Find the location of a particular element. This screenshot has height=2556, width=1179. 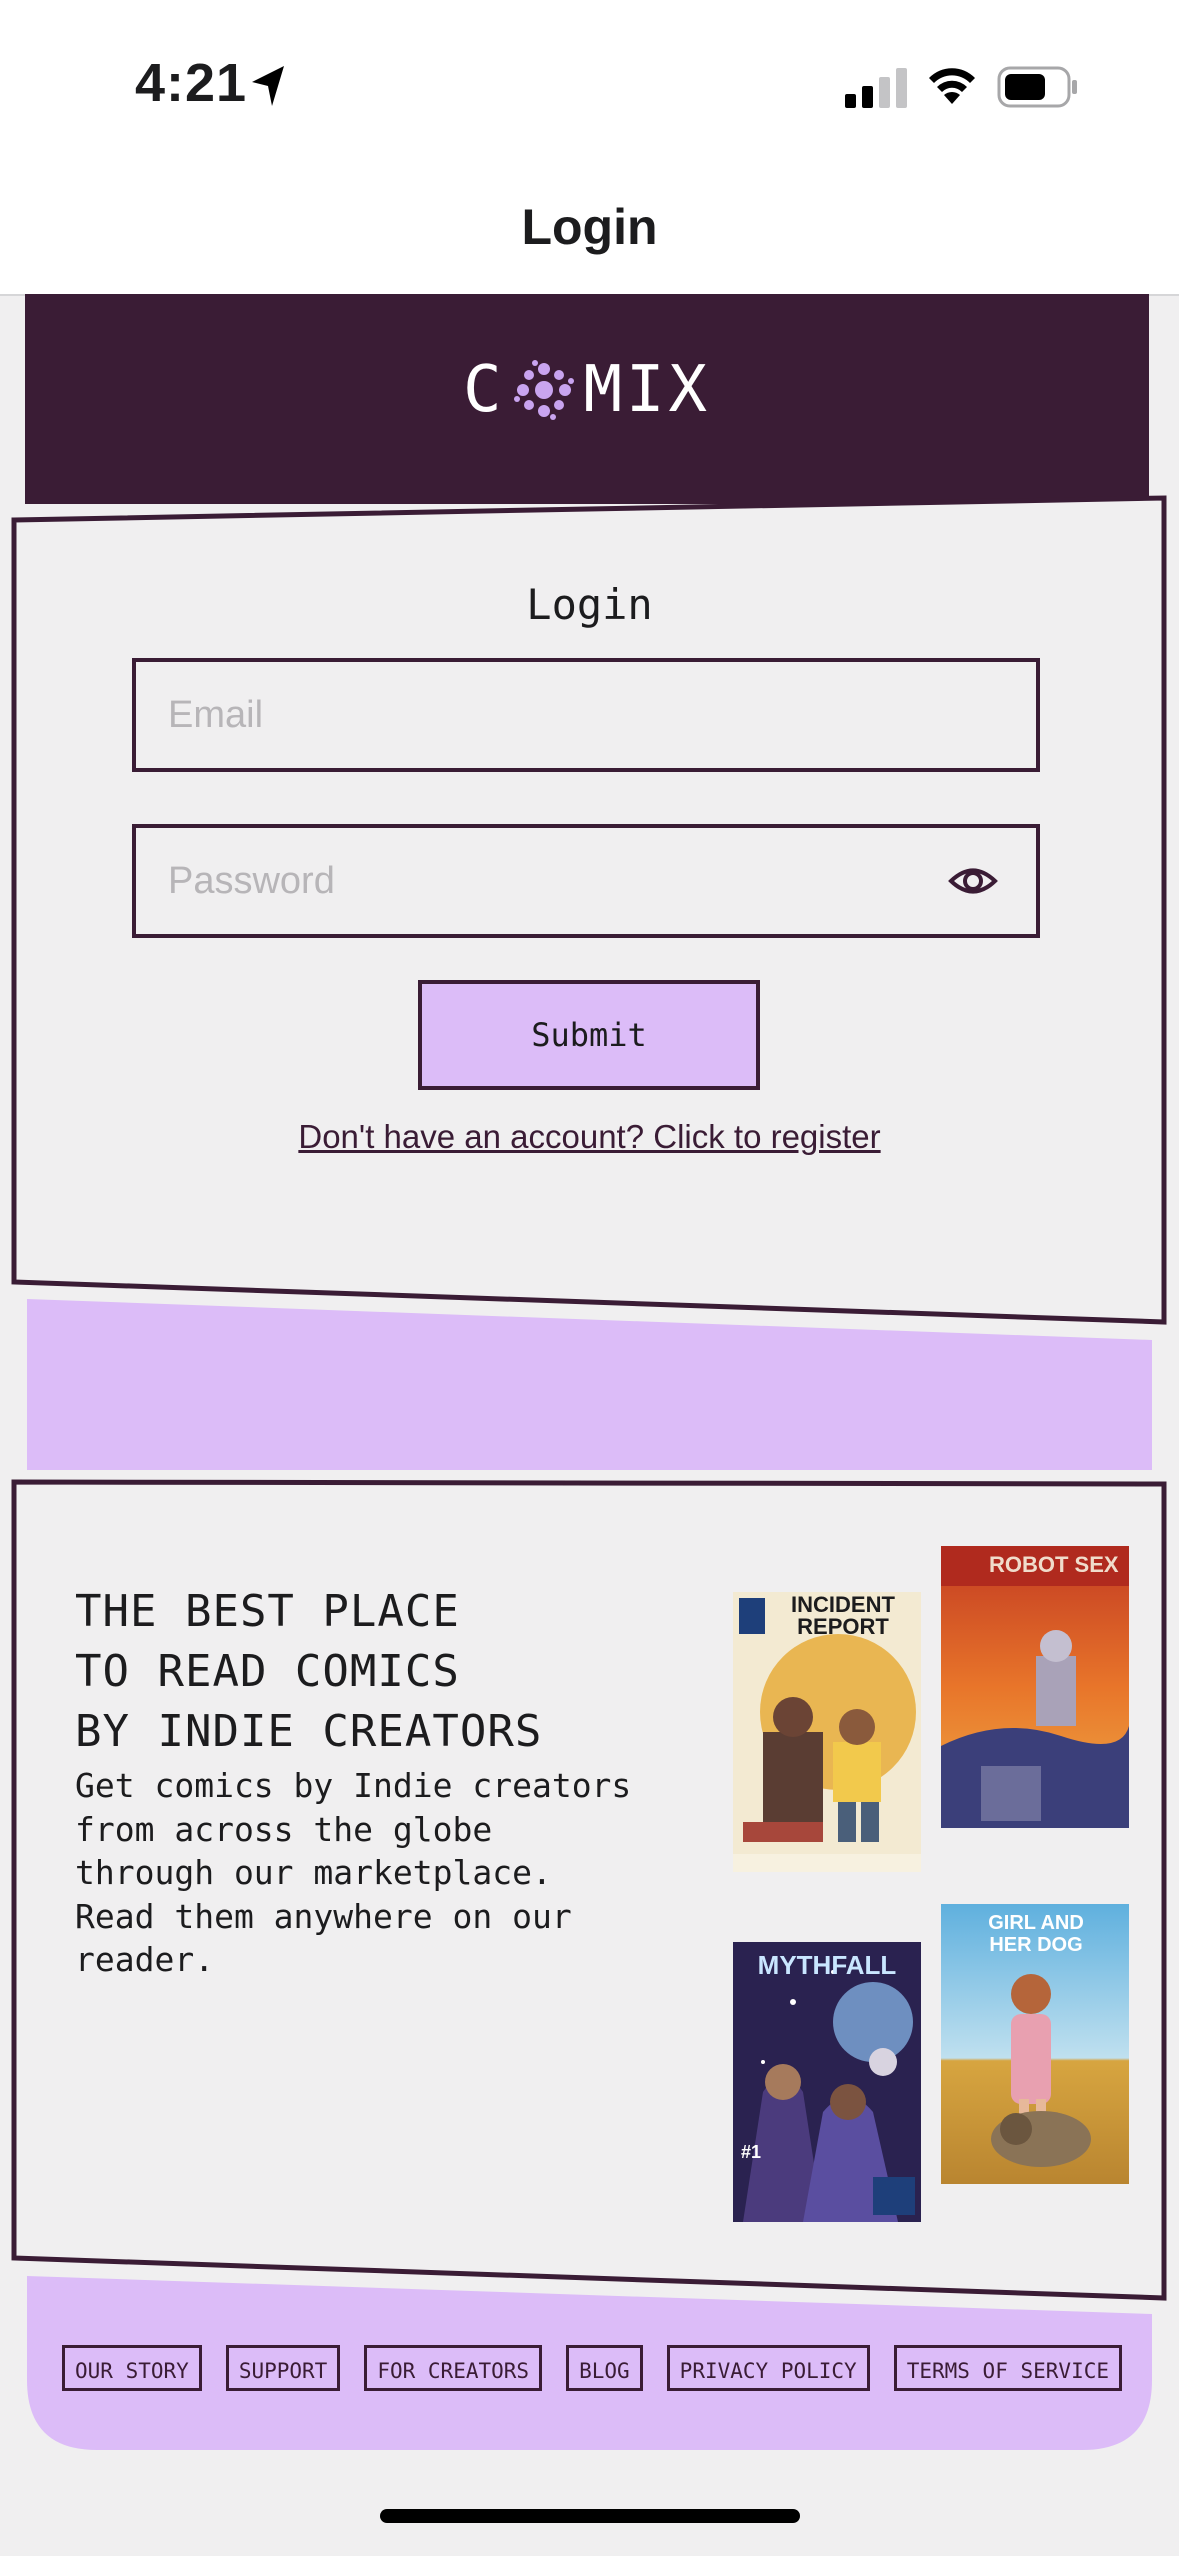

promo-title-line: BY INDIE CREATORS is located at coordinates (309, 1731).